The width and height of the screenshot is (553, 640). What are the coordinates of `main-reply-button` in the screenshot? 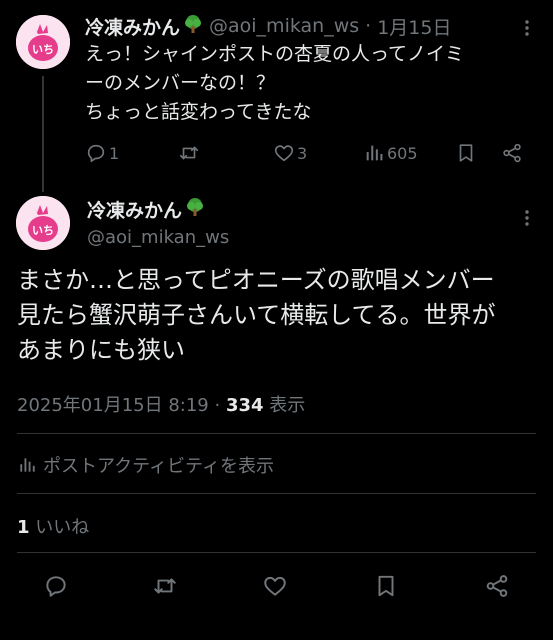 It's located at (56, 586).